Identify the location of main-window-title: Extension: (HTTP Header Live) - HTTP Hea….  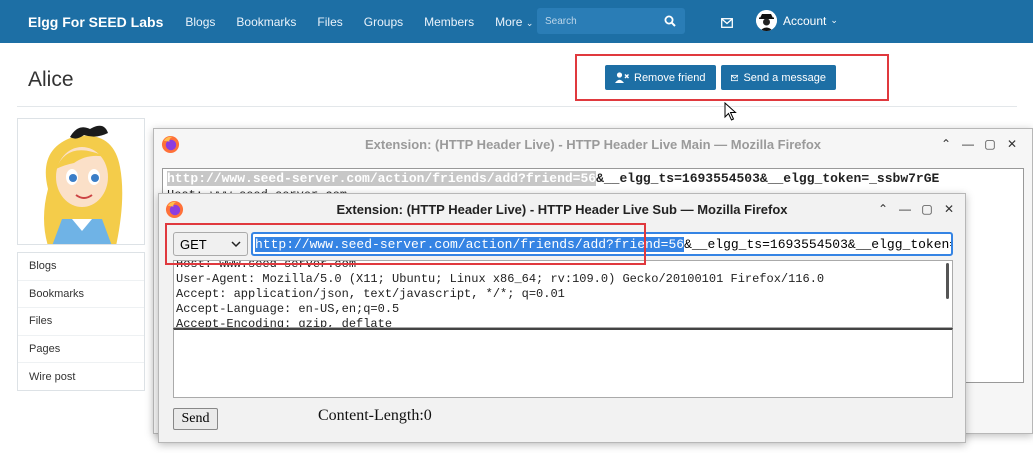
(593, 144).